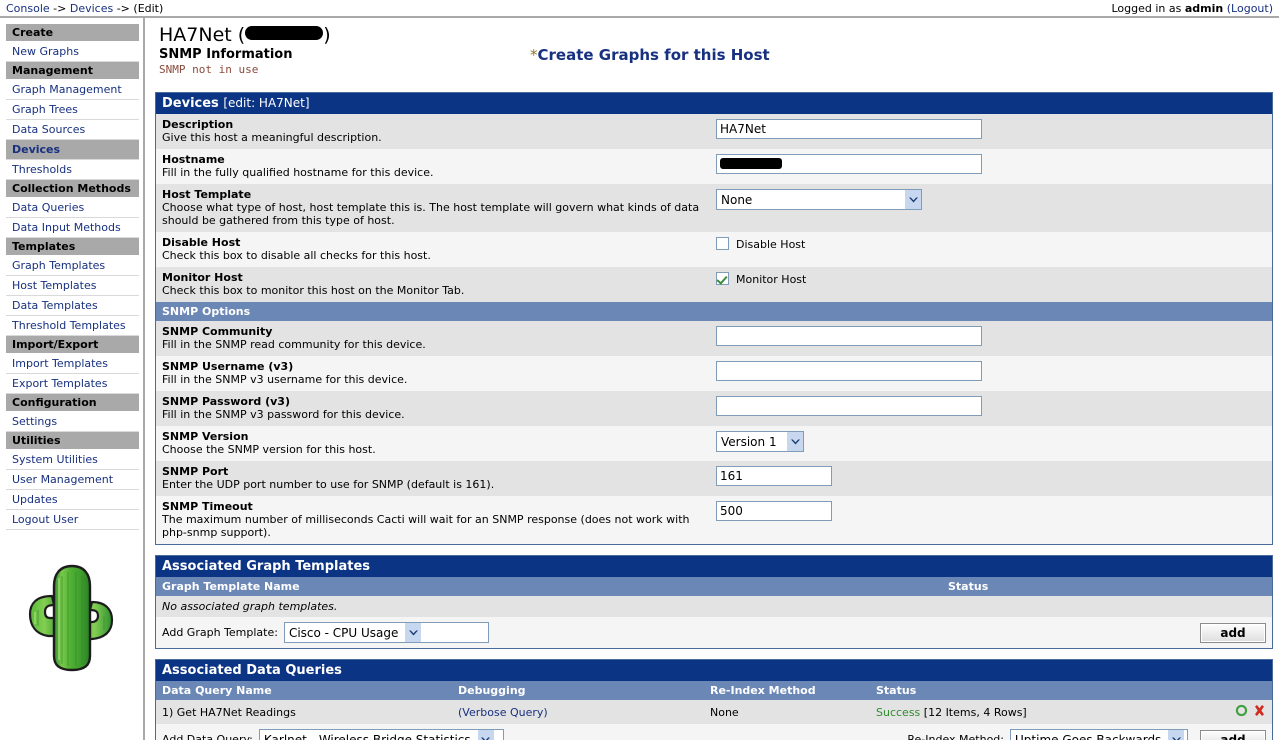 The height and width of the screenshot is (740, 1279). I want to click on sidebar-item-graph-templates: Graph Templates, so click(72, 266).